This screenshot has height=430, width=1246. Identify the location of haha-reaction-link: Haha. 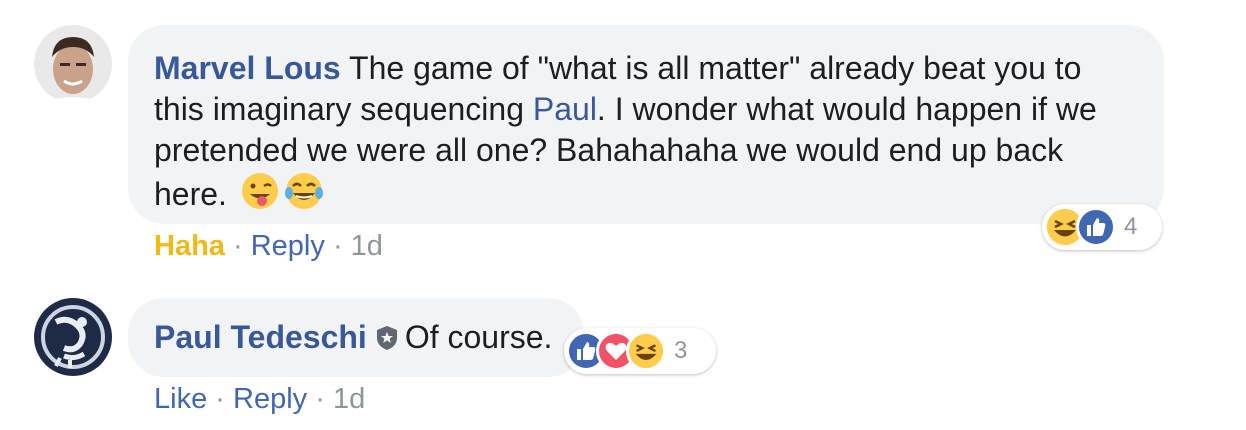
(189, 246).